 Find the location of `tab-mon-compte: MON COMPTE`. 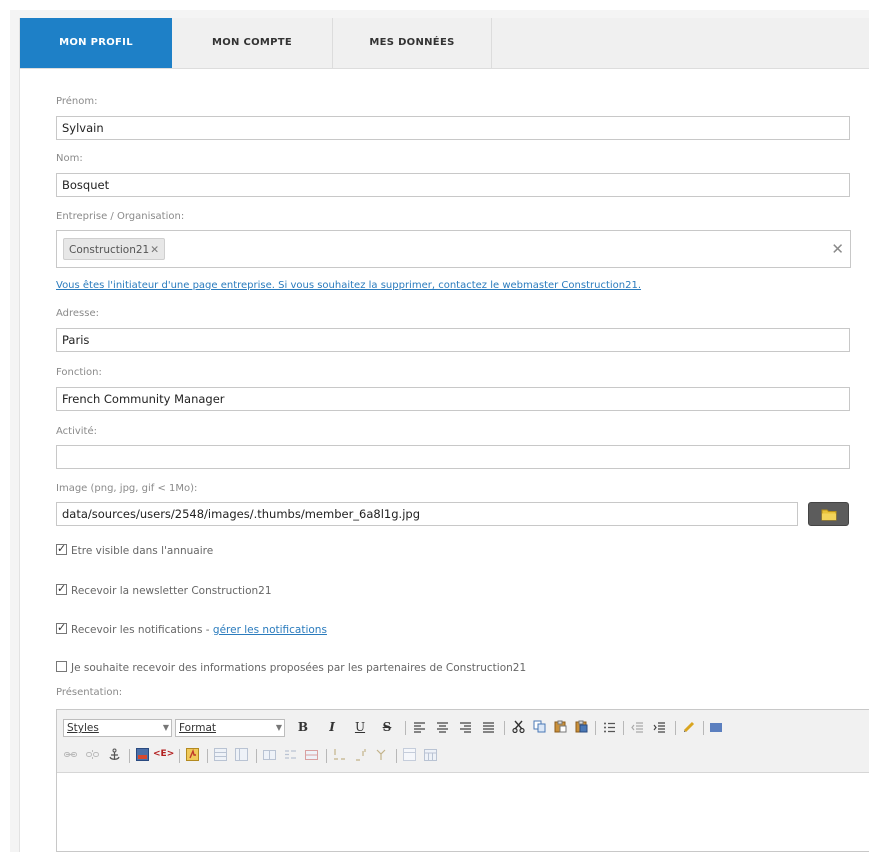

tab-mon-compte: MON COMPTE is located at coordinates (252, 43).